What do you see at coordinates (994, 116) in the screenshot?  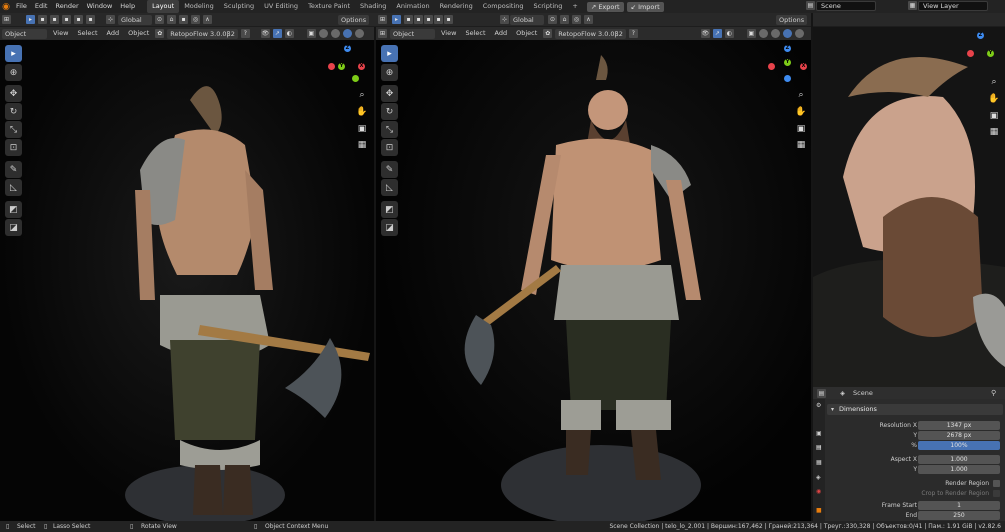 I see `camera-icon-3: ▣` at bounding box center [994, 116].